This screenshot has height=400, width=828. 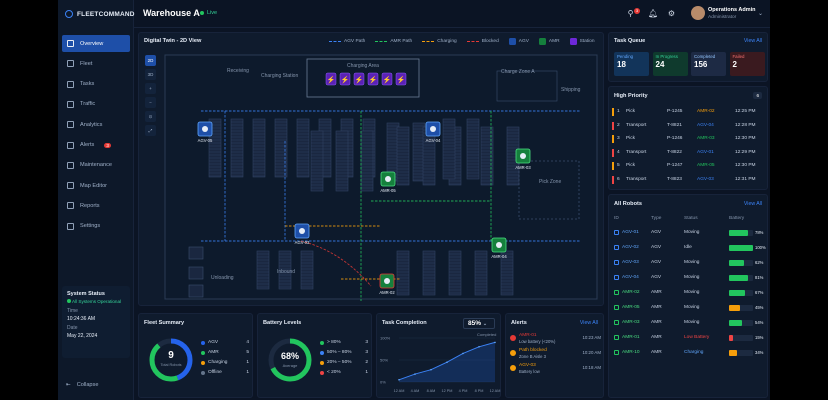 What do you see at coordinates (96, 185) in the screenshot?
I see `nav-item-map-editor: Map Editor` at bounding box center [96, 185].